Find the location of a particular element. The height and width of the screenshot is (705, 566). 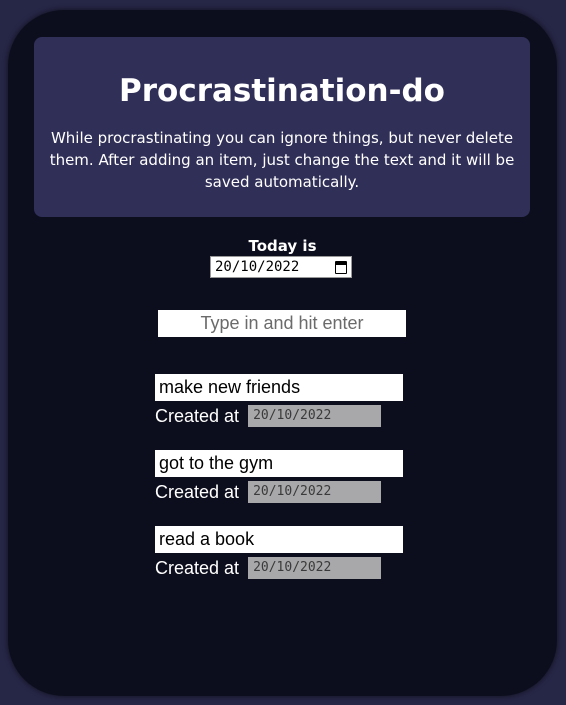

todo-item-text-input: got to the gym is located at coordinates (279, 463).